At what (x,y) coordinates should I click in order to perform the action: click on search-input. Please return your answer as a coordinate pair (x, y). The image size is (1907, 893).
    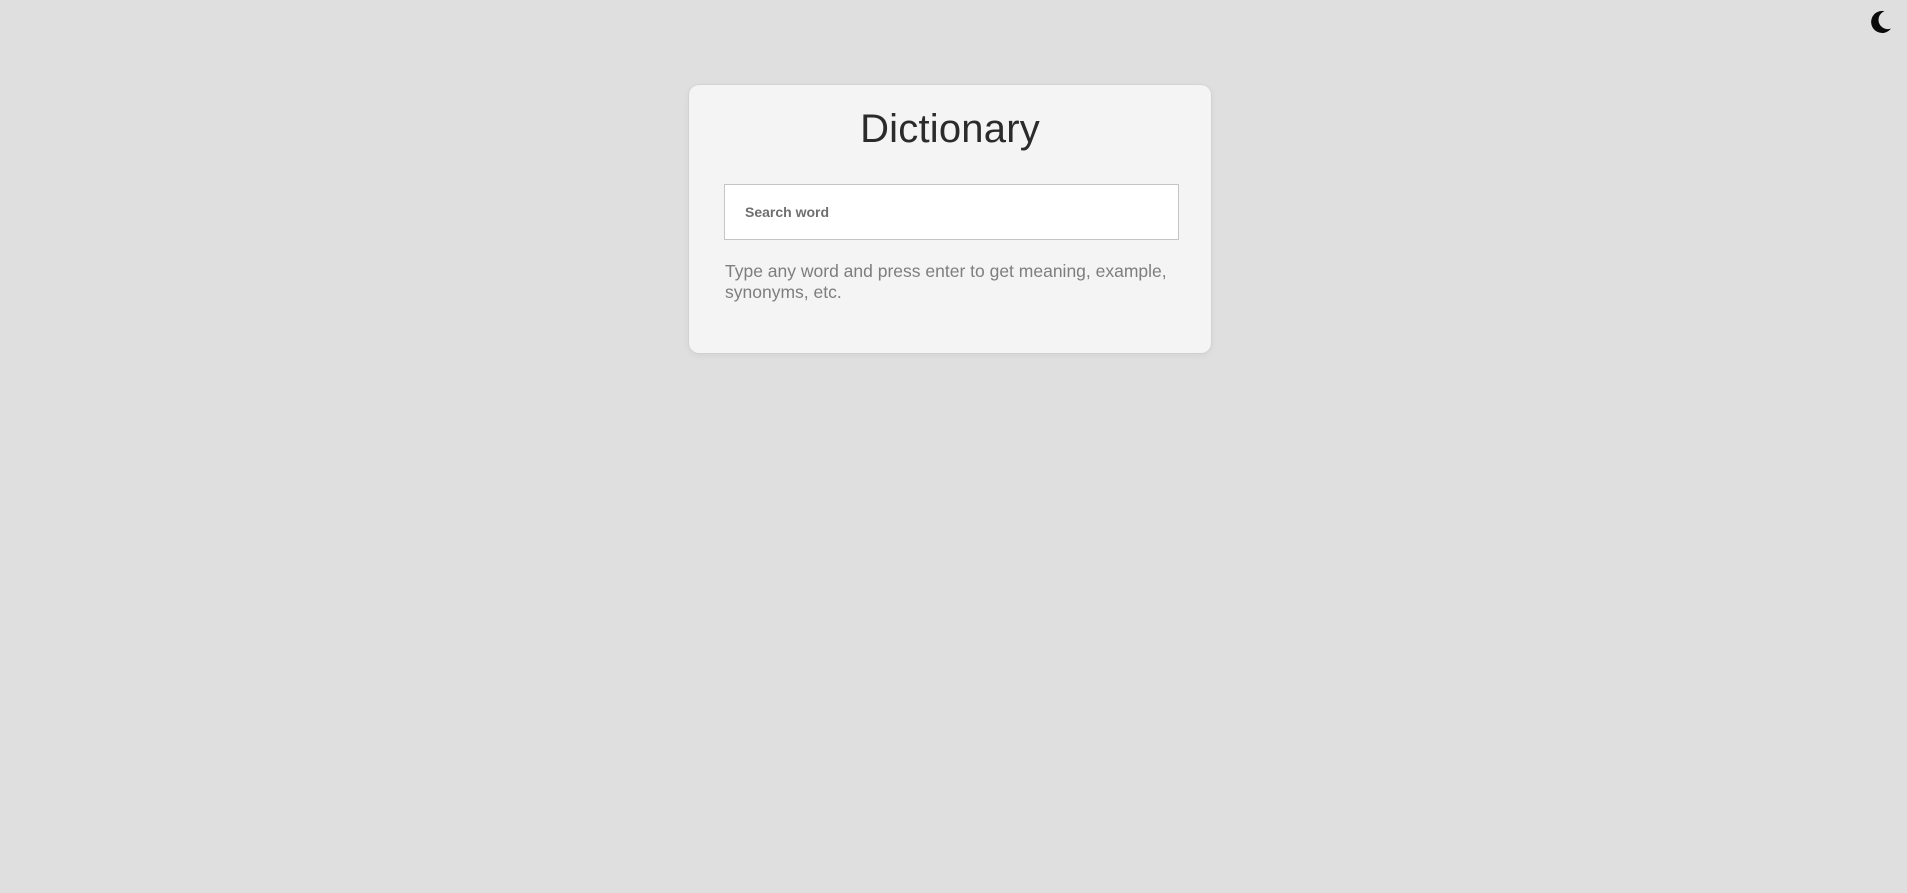
    Looking at the image, I should click on (951, 212).